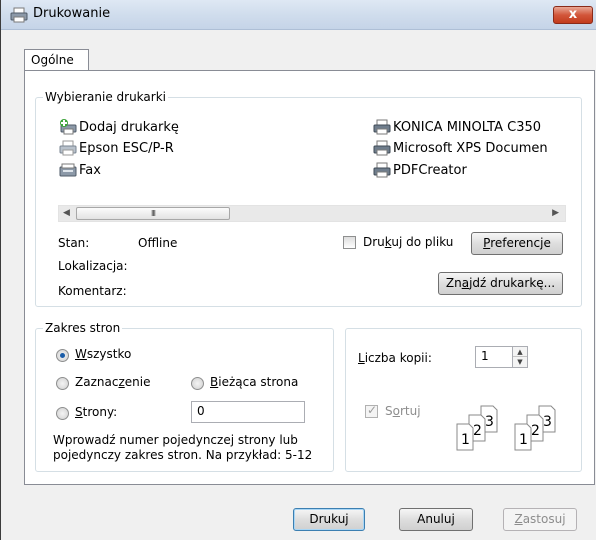 The height and width of the screenshot is (540, 596). I want to click on spin-down-icon: ▼, so click(520, 362).